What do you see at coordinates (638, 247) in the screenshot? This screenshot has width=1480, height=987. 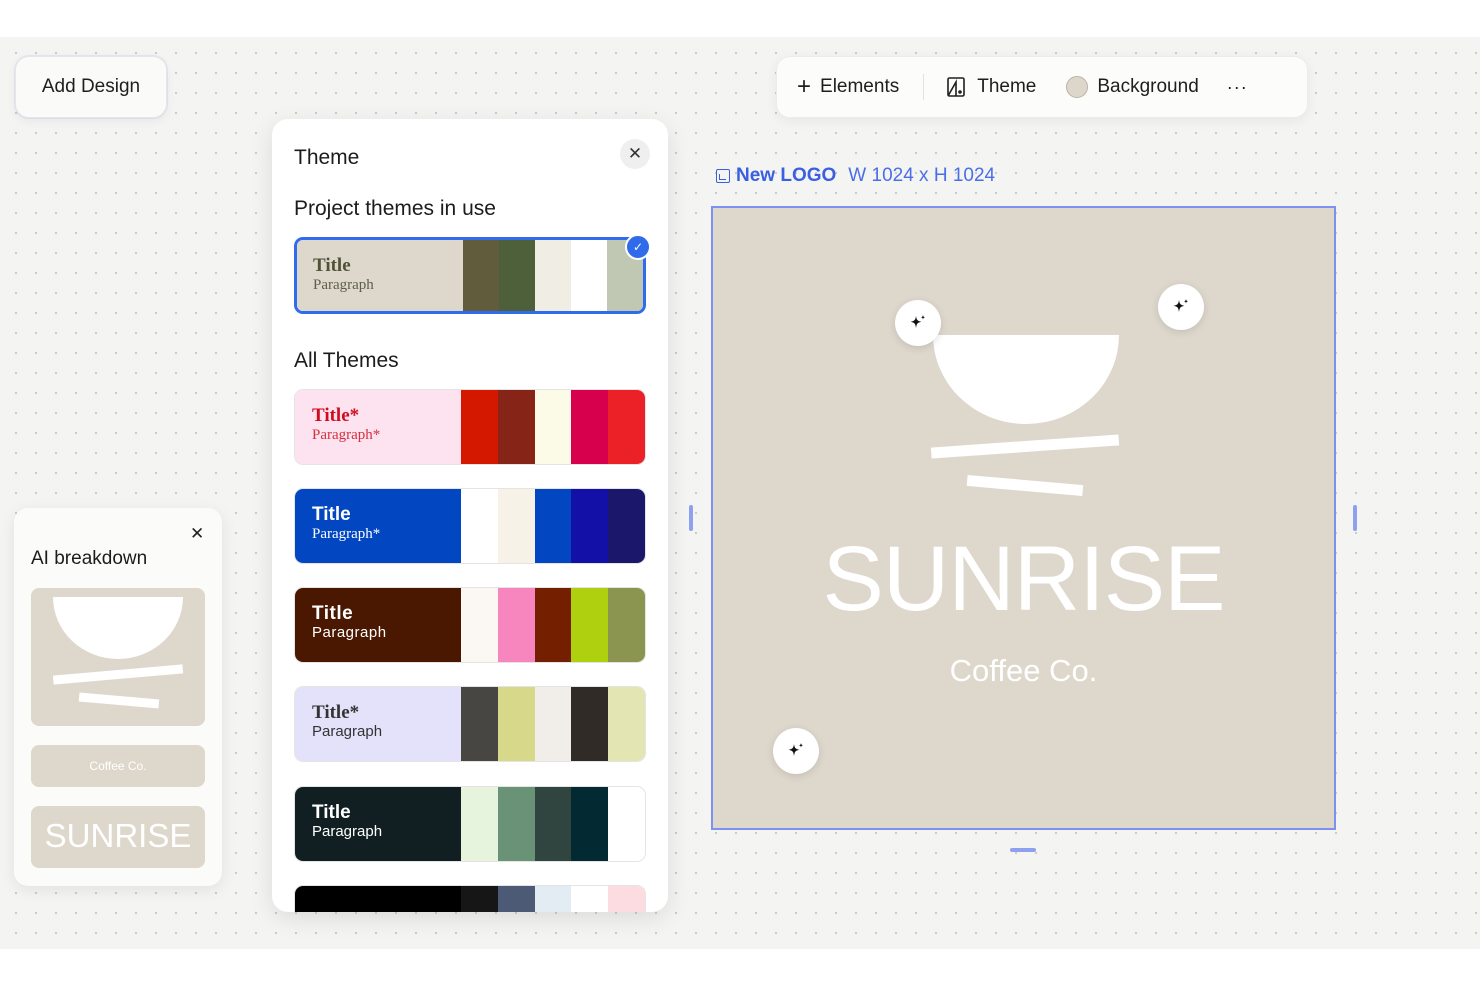 I see `check-icon: ✓` at bounding box center [638, 247].